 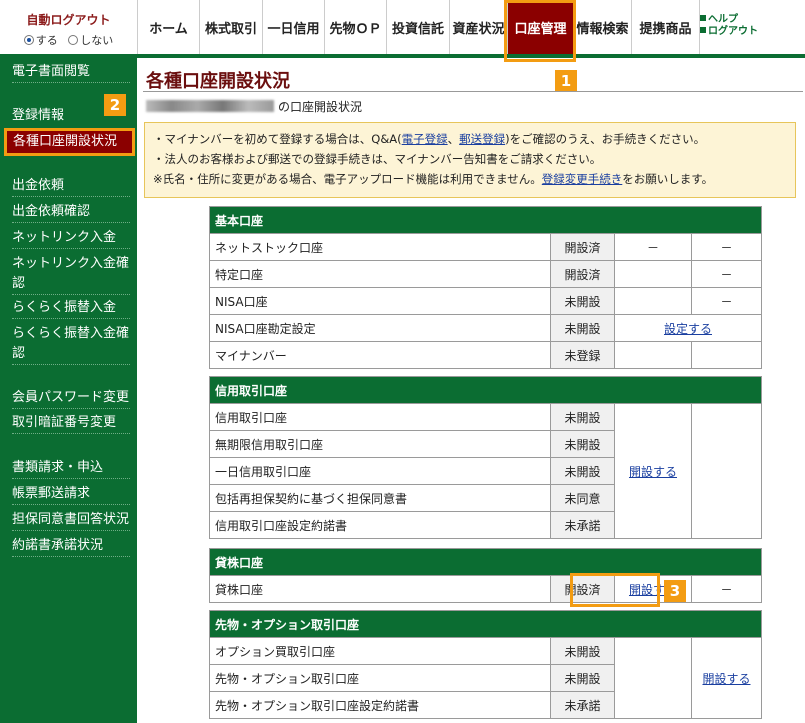 What do you see at coordinates (68, 20) in the screenshot?
I see `auto-logout-title: 自動ログアウト` at bounding box center [68, 20].